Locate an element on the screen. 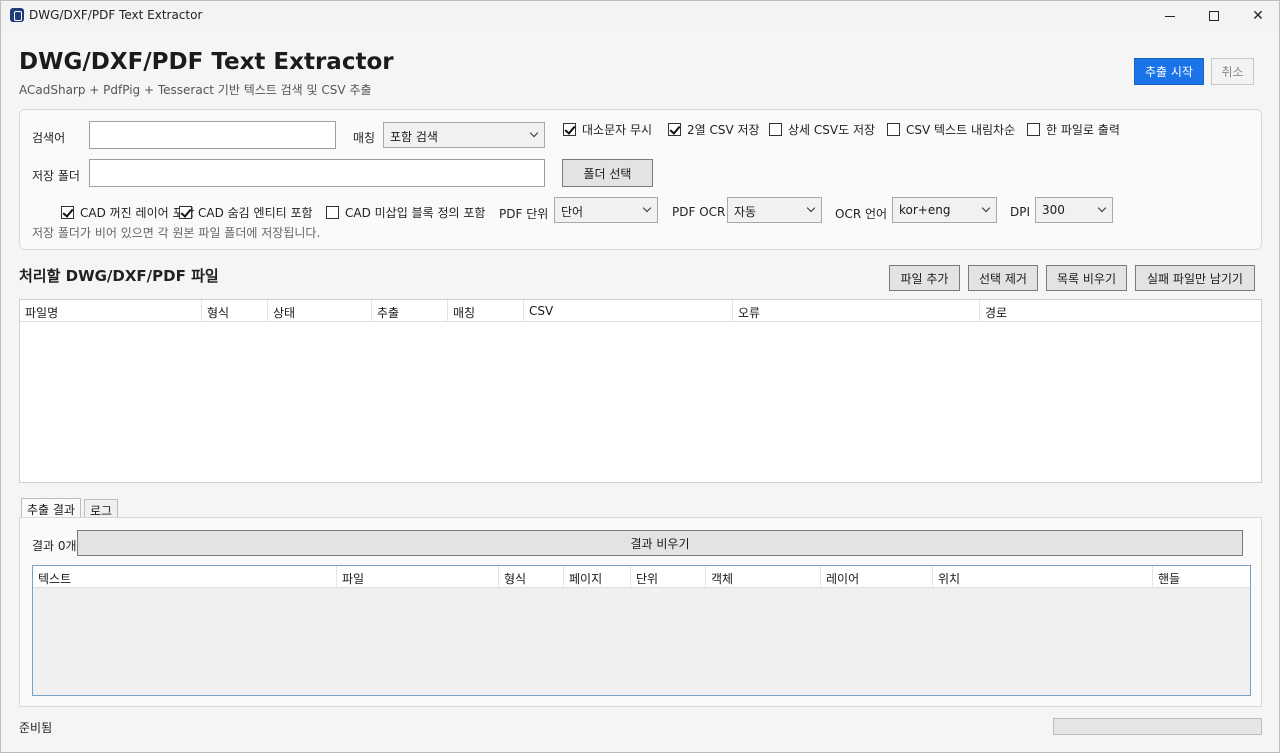 The width and height of the screenshot is (1280, 753). column-header-match: 매칭 is located at coordinates (486, 311).